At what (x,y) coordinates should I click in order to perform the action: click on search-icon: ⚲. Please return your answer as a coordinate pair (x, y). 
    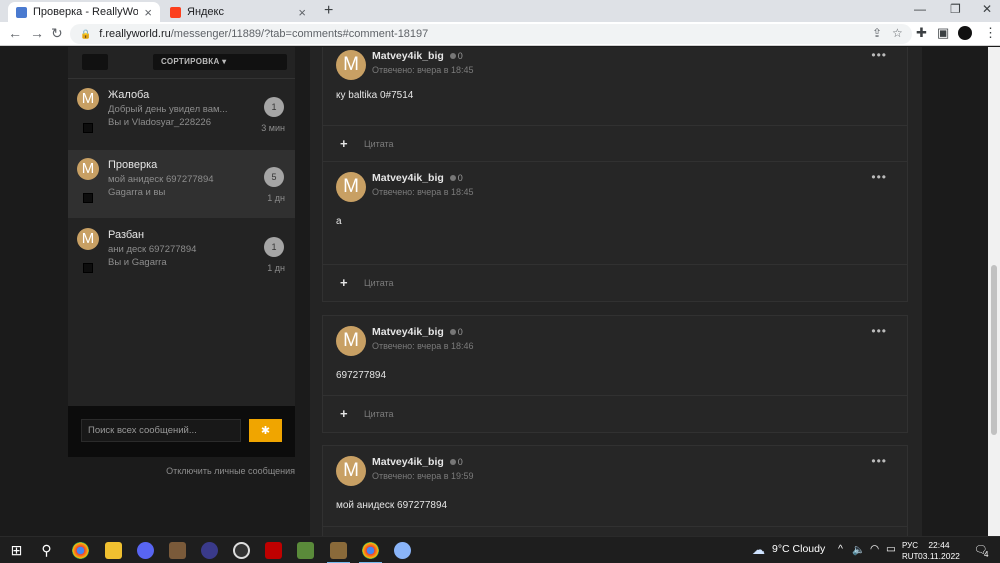
    Looking at the image, I should click on (46, 550).